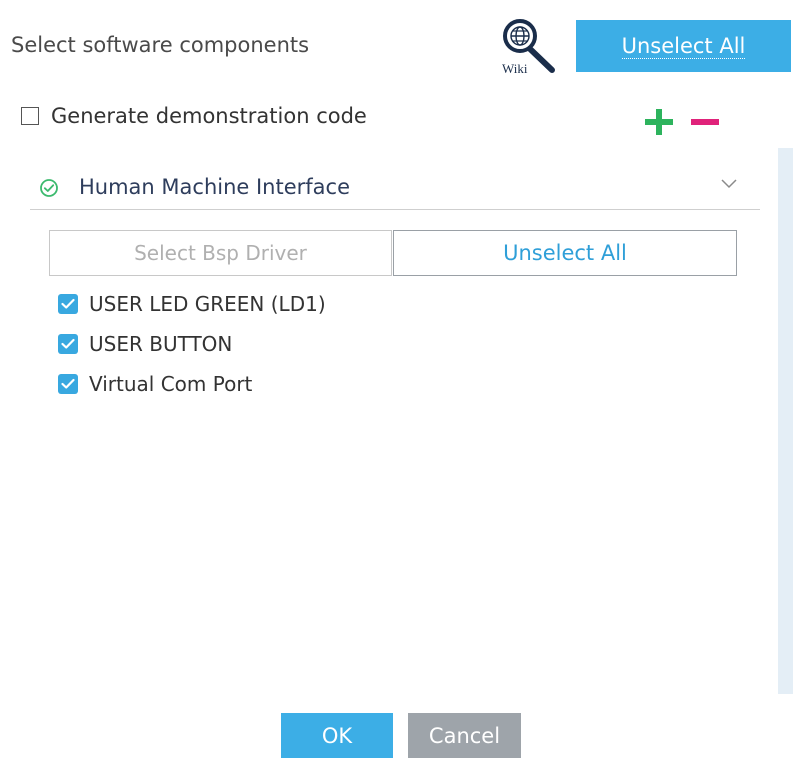  Describe the element at coordinates (530, 46) in the screenshot. I see `wiki-magnifier-icon: Wiki` at that location.